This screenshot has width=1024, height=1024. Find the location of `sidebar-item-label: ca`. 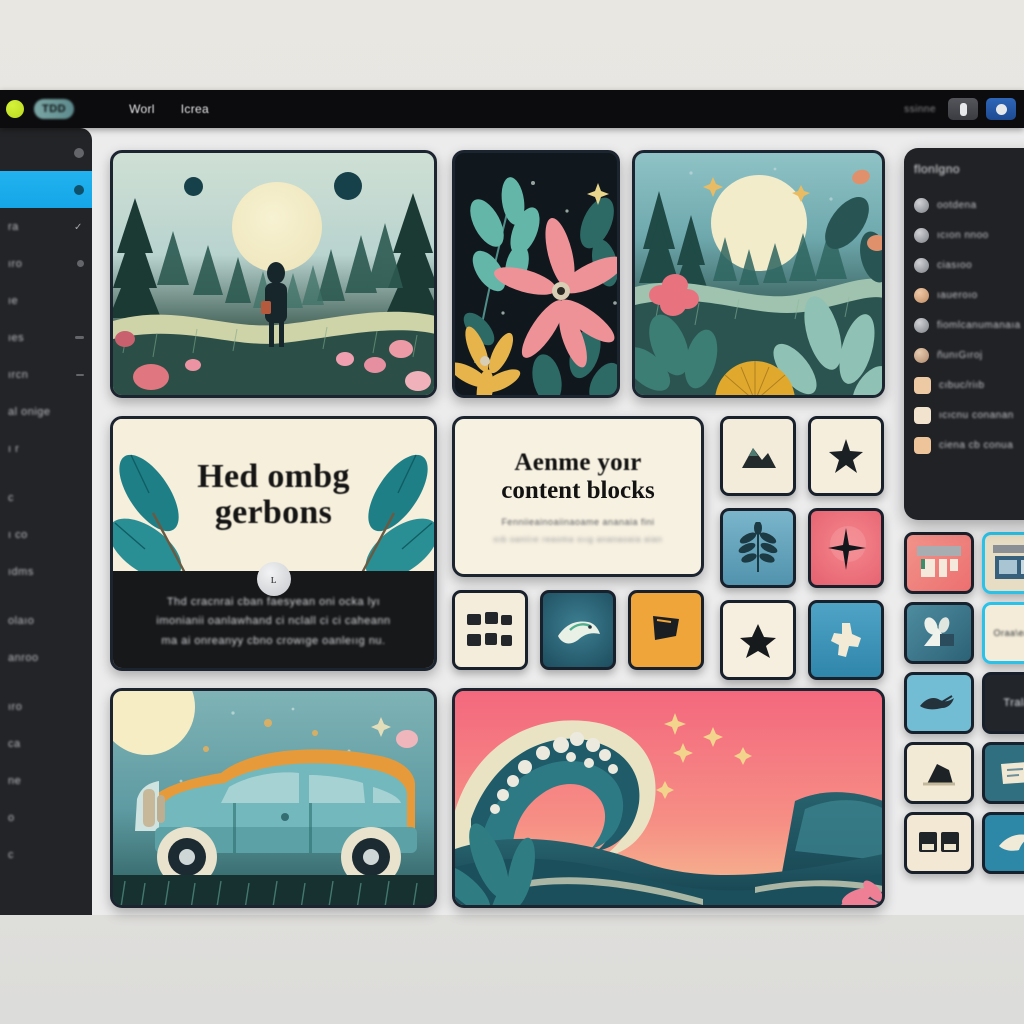

sidebar-item-label: ca is located at coordinates (14, 743).